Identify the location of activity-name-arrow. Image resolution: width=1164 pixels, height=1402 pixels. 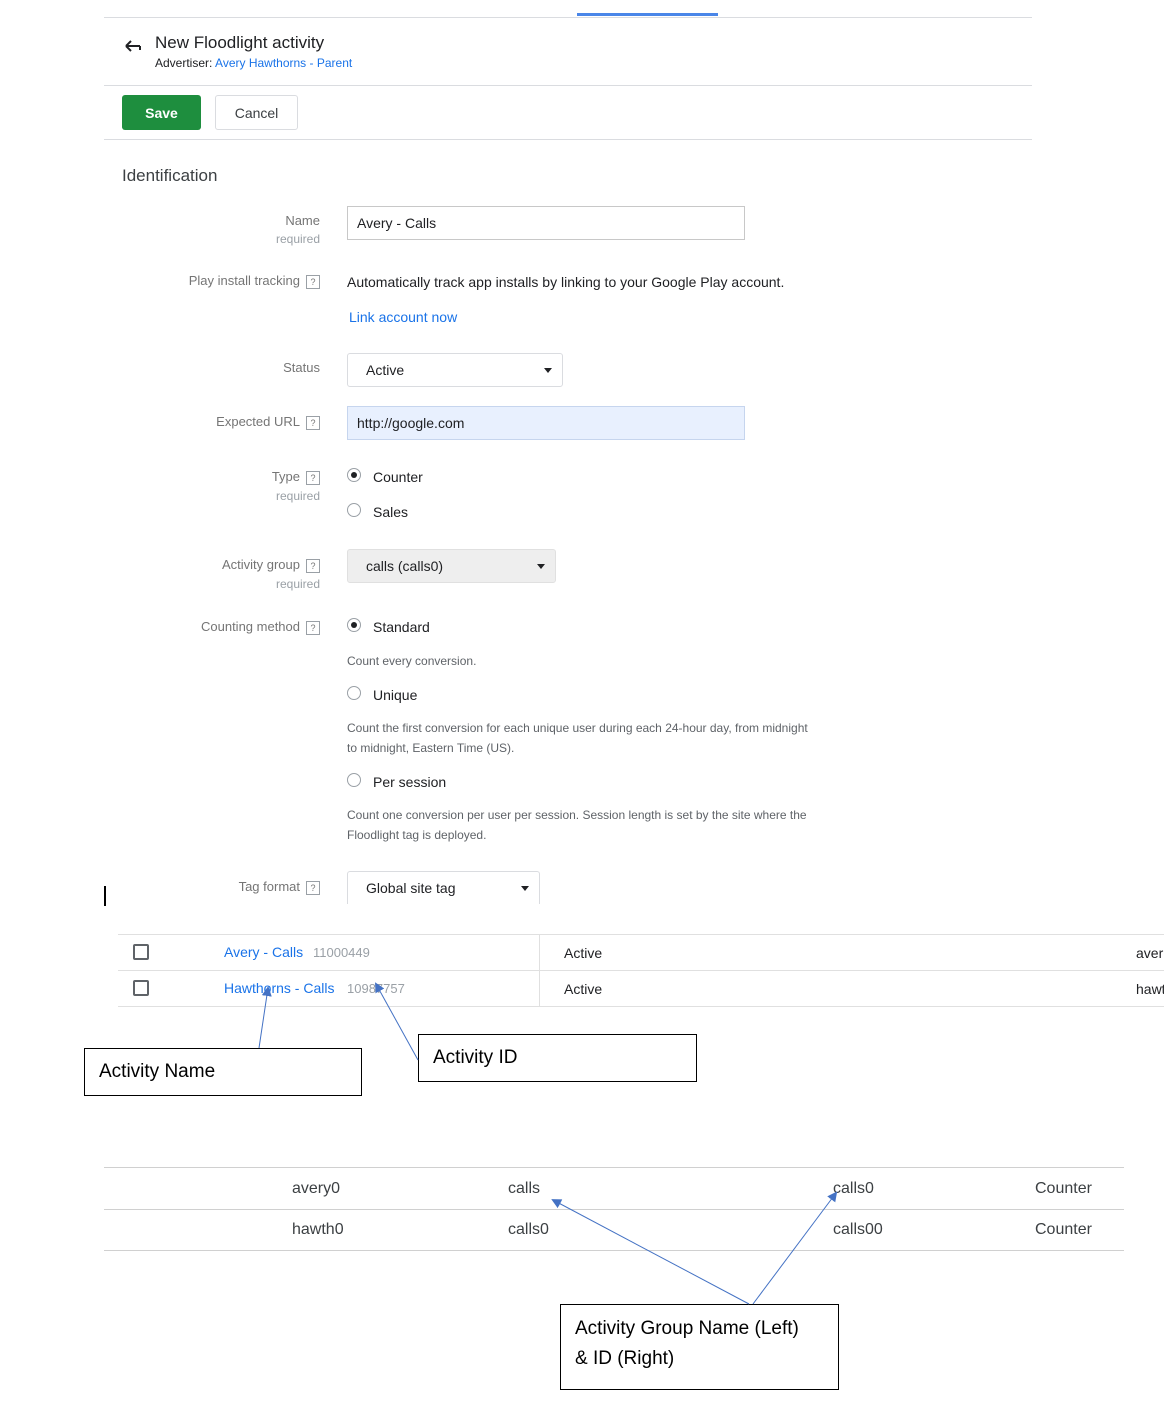
(265, 1017).